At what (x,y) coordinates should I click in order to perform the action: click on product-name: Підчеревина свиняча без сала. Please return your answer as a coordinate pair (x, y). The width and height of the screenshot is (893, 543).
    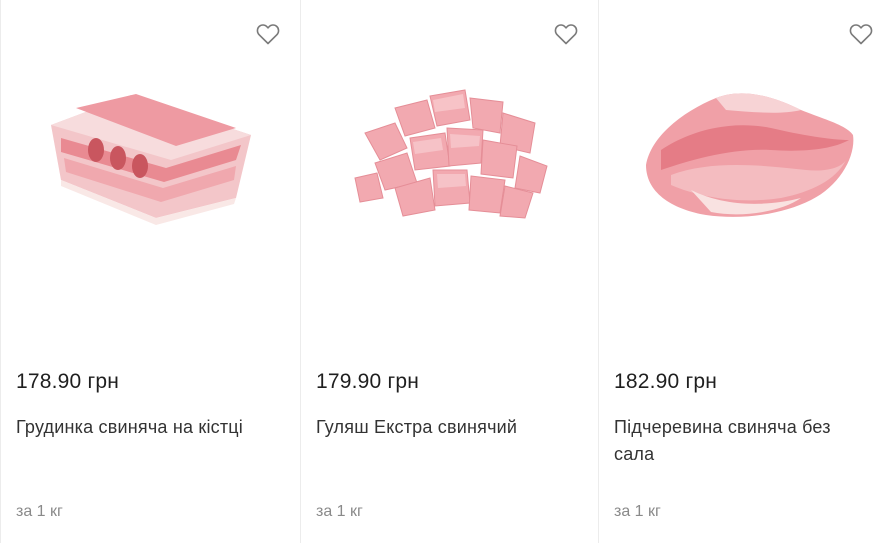
    Looking at the image, I should click on (743, 441).